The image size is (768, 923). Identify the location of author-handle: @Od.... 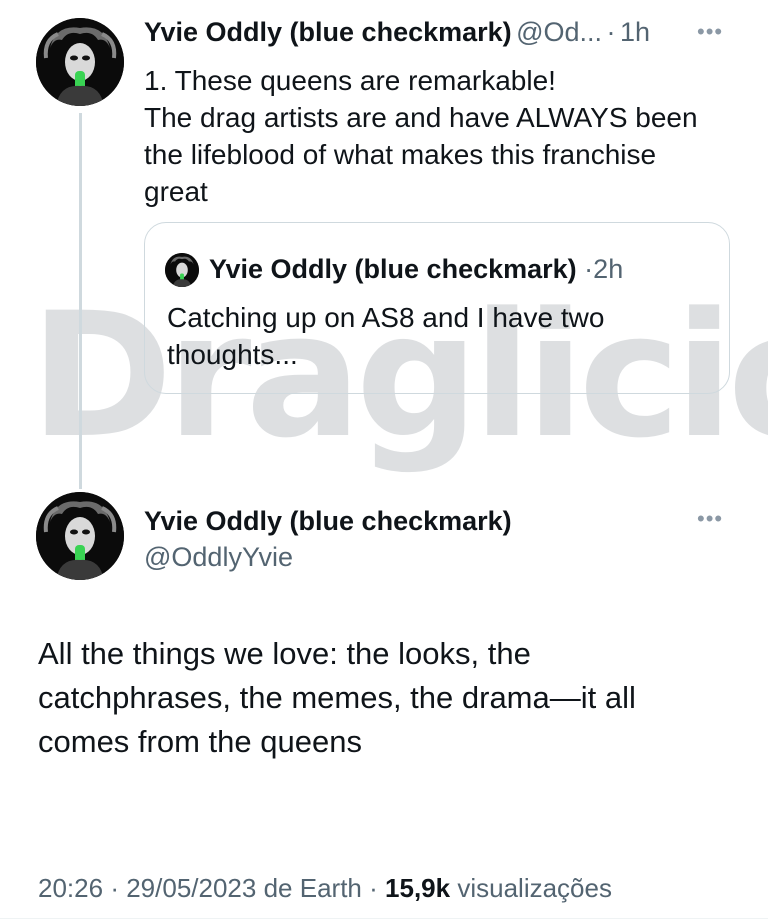
(559, 32).